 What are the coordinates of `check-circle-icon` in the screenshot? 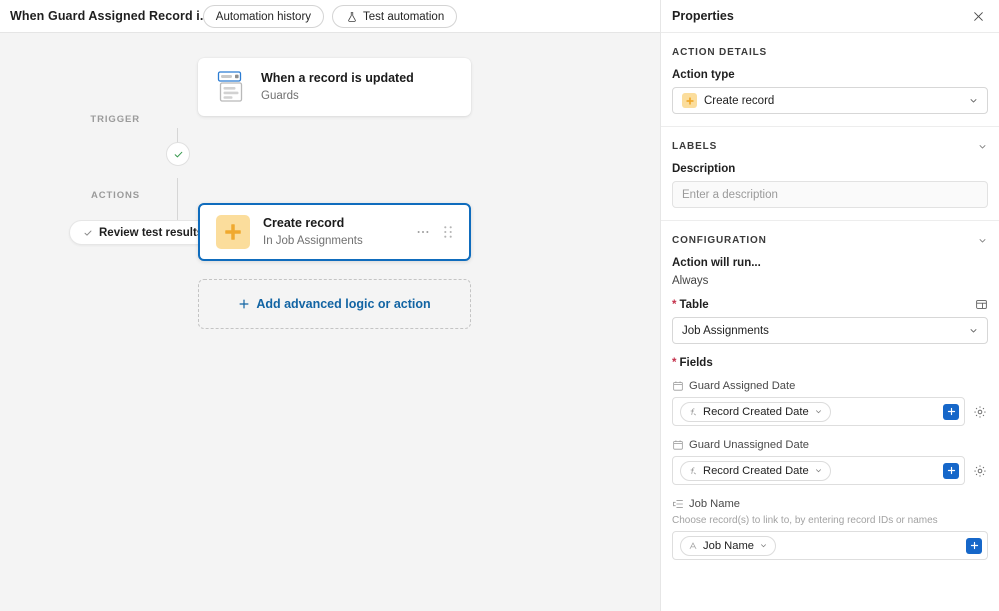 It's located at (178, 154).